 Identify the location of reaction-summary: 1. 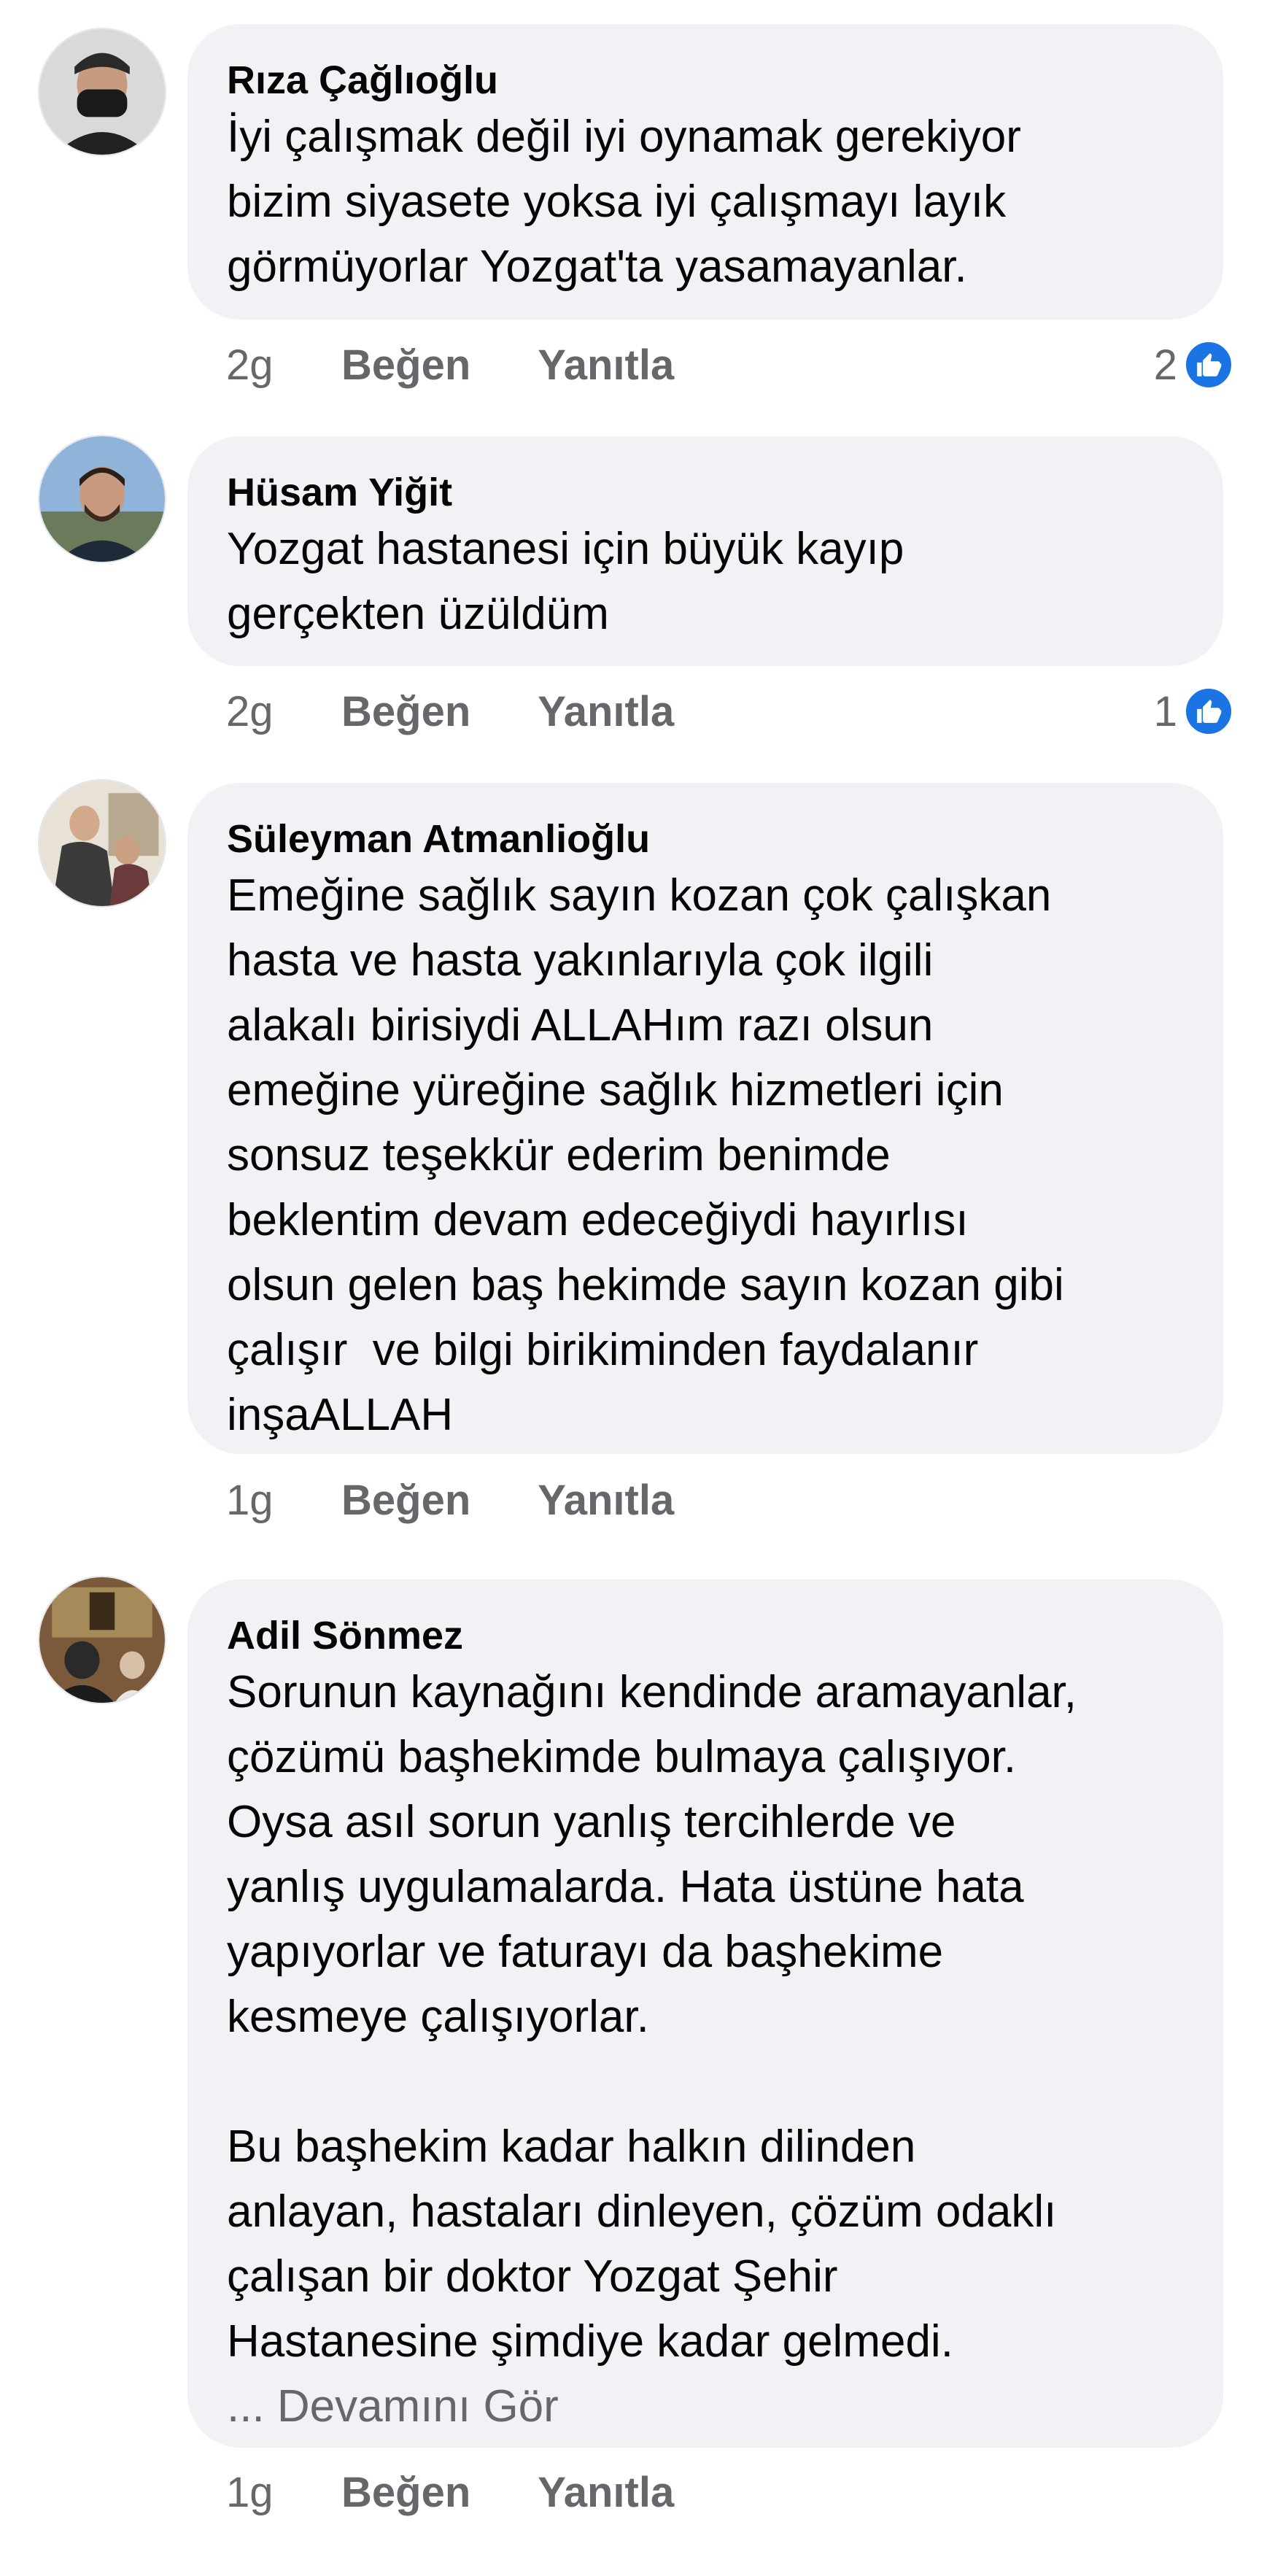
(1194, 711).